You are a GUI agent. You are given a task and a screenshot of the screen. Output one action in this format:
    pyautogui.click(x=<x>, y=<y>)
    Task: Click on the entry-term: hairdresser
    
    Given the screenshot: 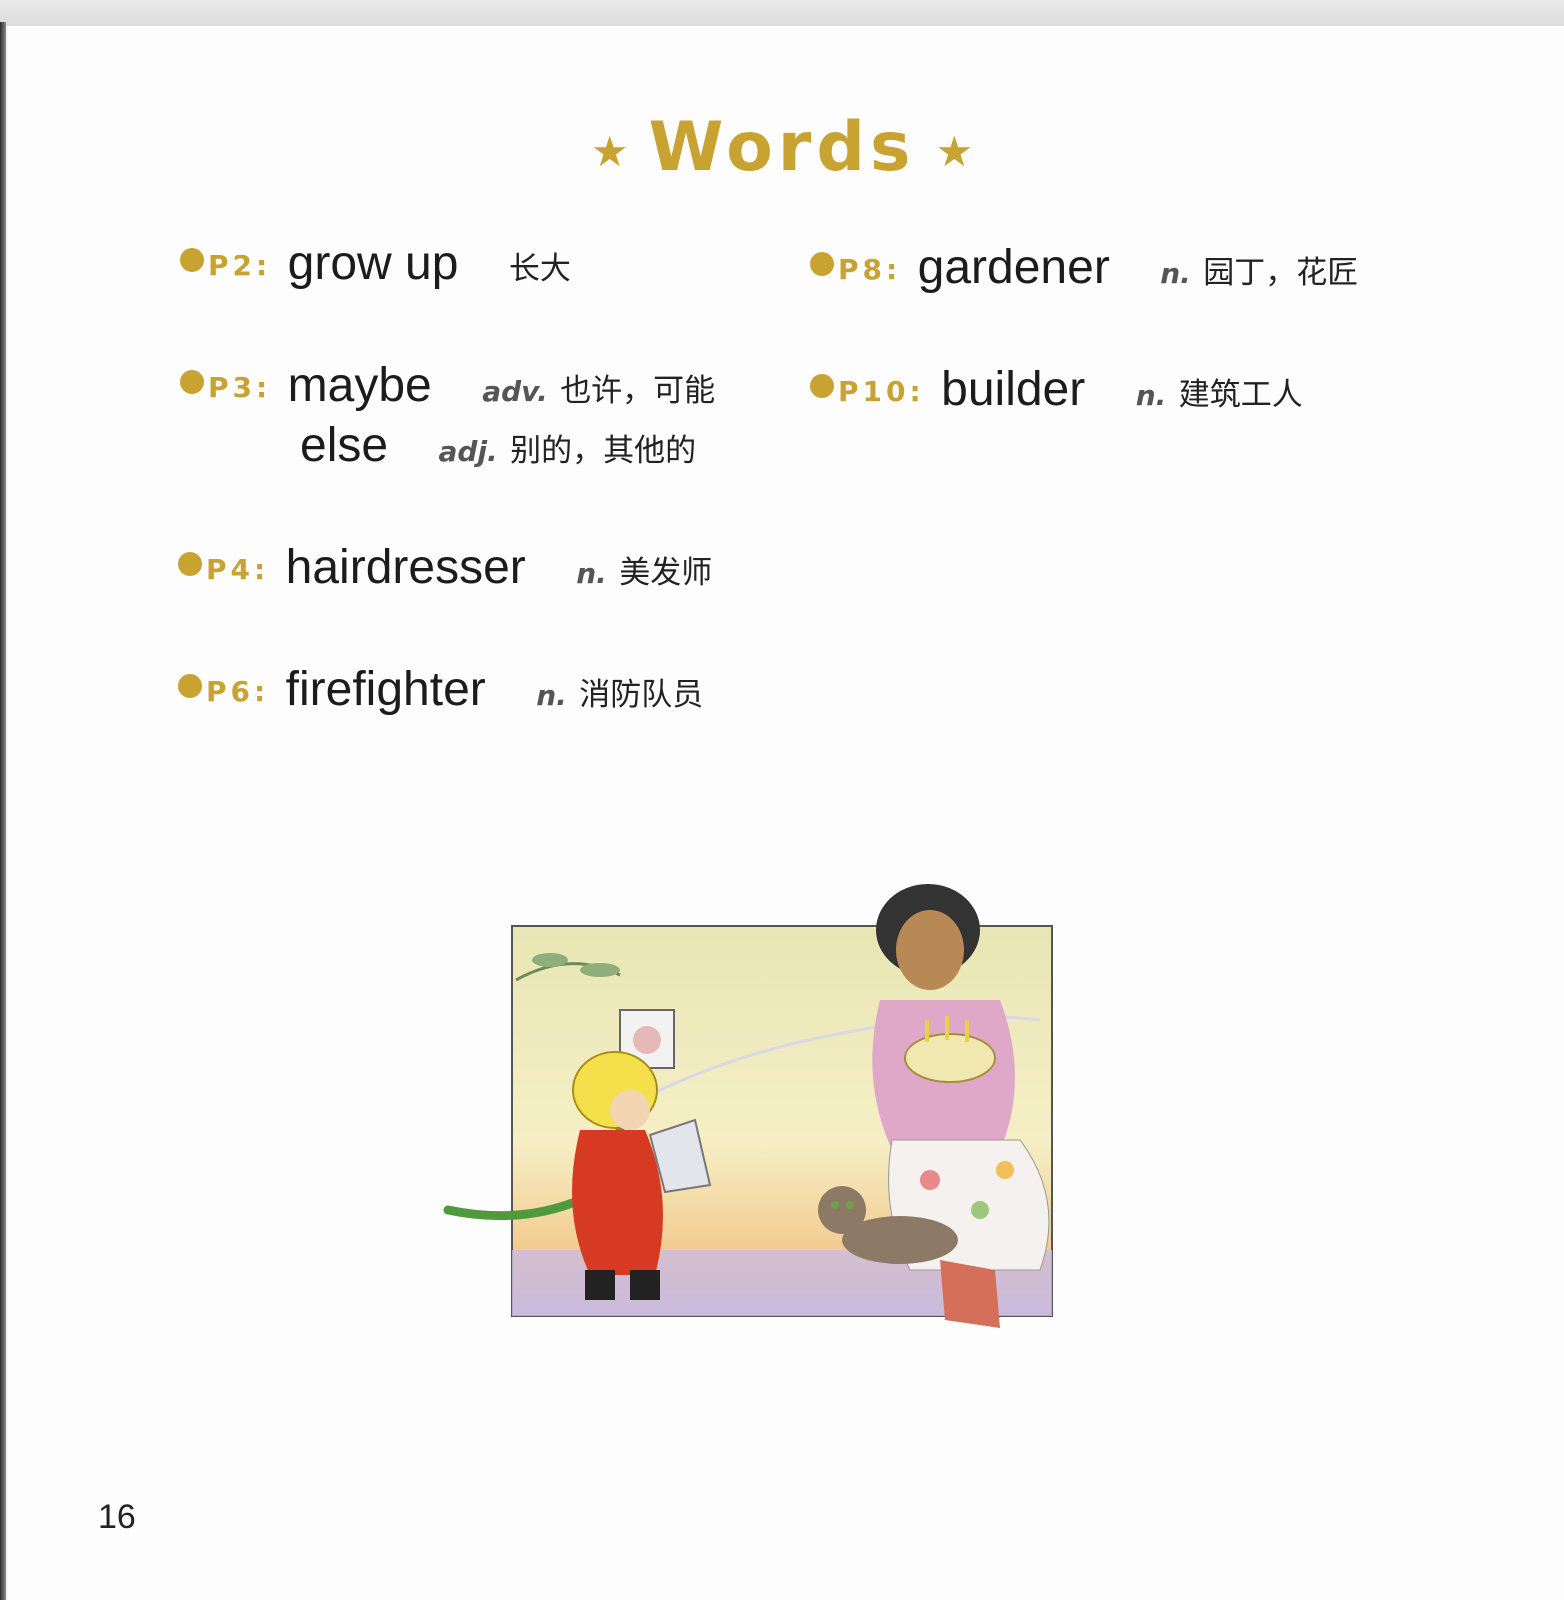 What is the action you would take?
    pyautogui.click(x=405, y=567)
    